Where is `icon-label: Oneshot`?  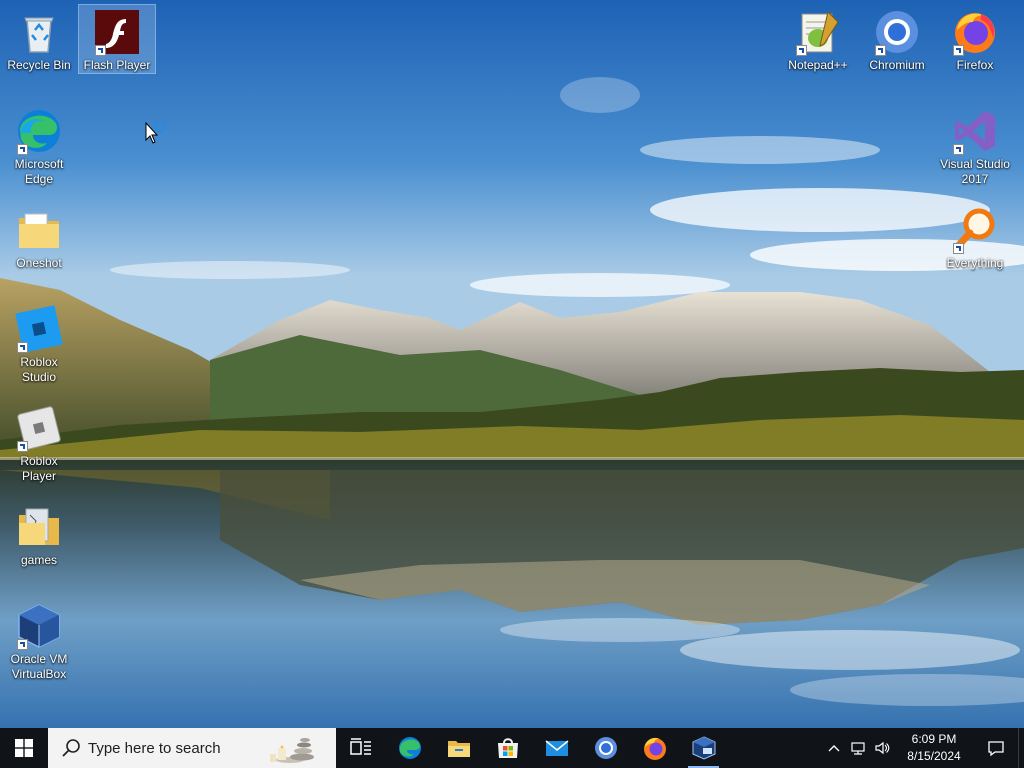 icon-label: Oneshot is located at coordinates (39, 263).